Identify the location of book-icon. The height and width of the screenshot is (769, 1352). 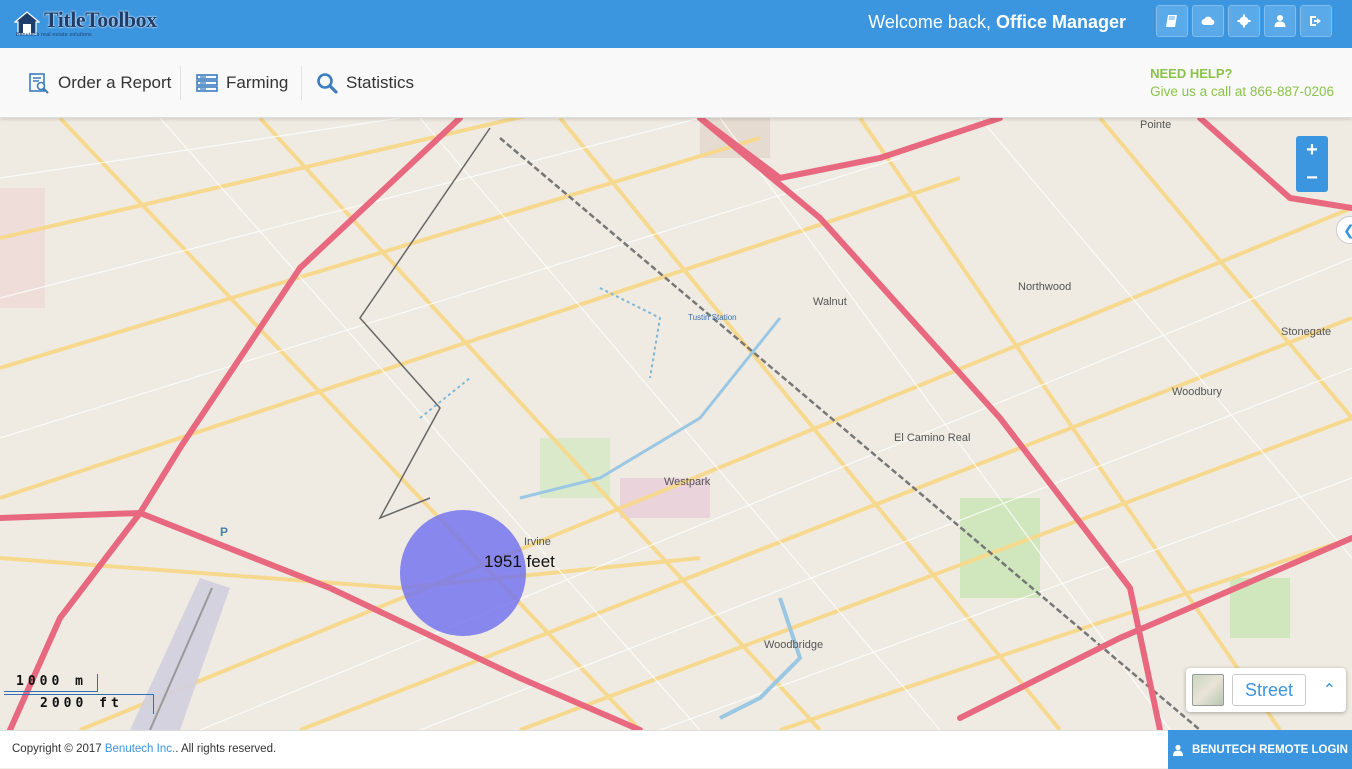
(1171, 21).